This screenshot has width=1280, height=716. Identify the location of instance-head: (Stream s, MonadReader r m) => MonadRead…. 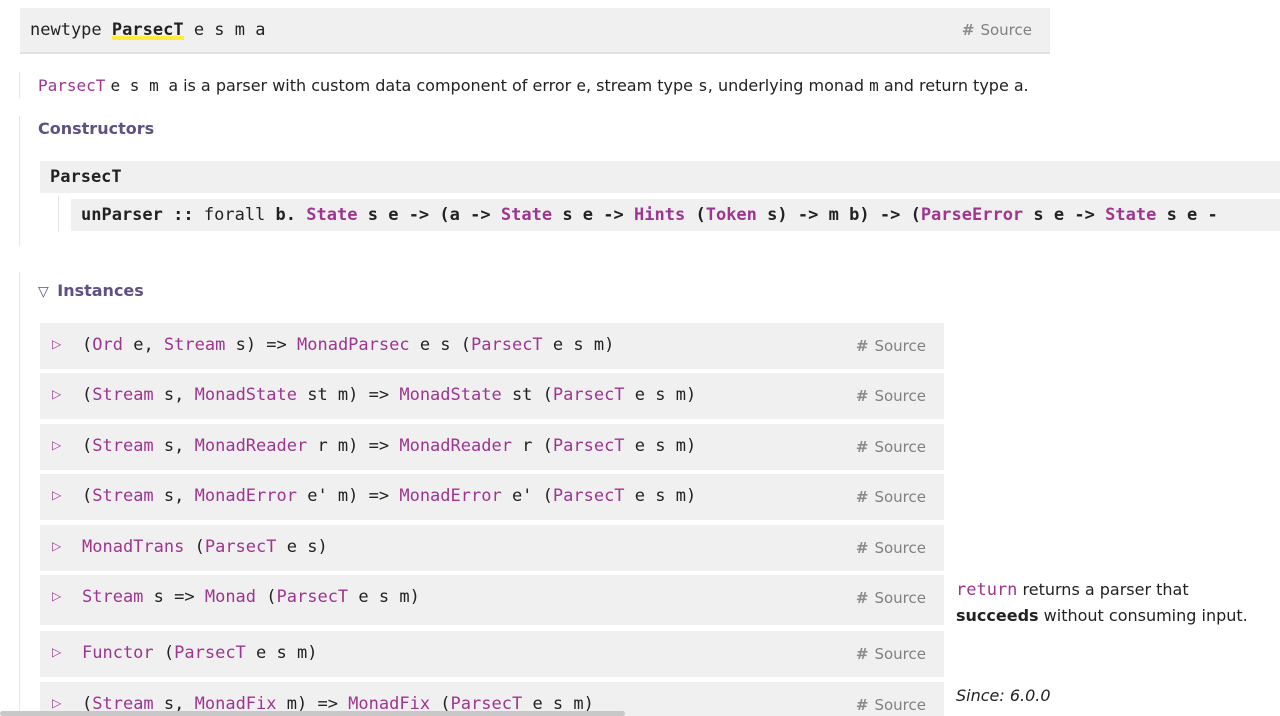
(389, 446).